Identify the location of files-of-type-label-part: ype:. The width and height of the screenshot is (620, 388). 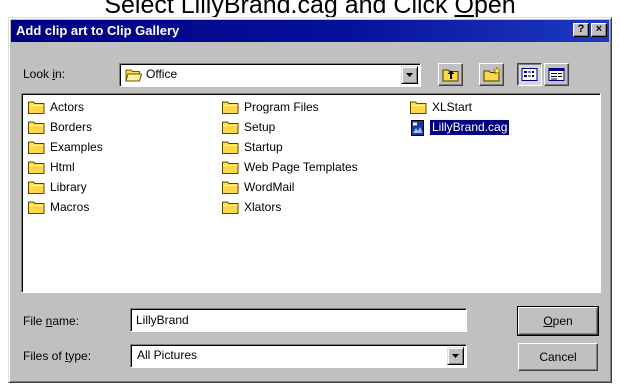
(80, 356).